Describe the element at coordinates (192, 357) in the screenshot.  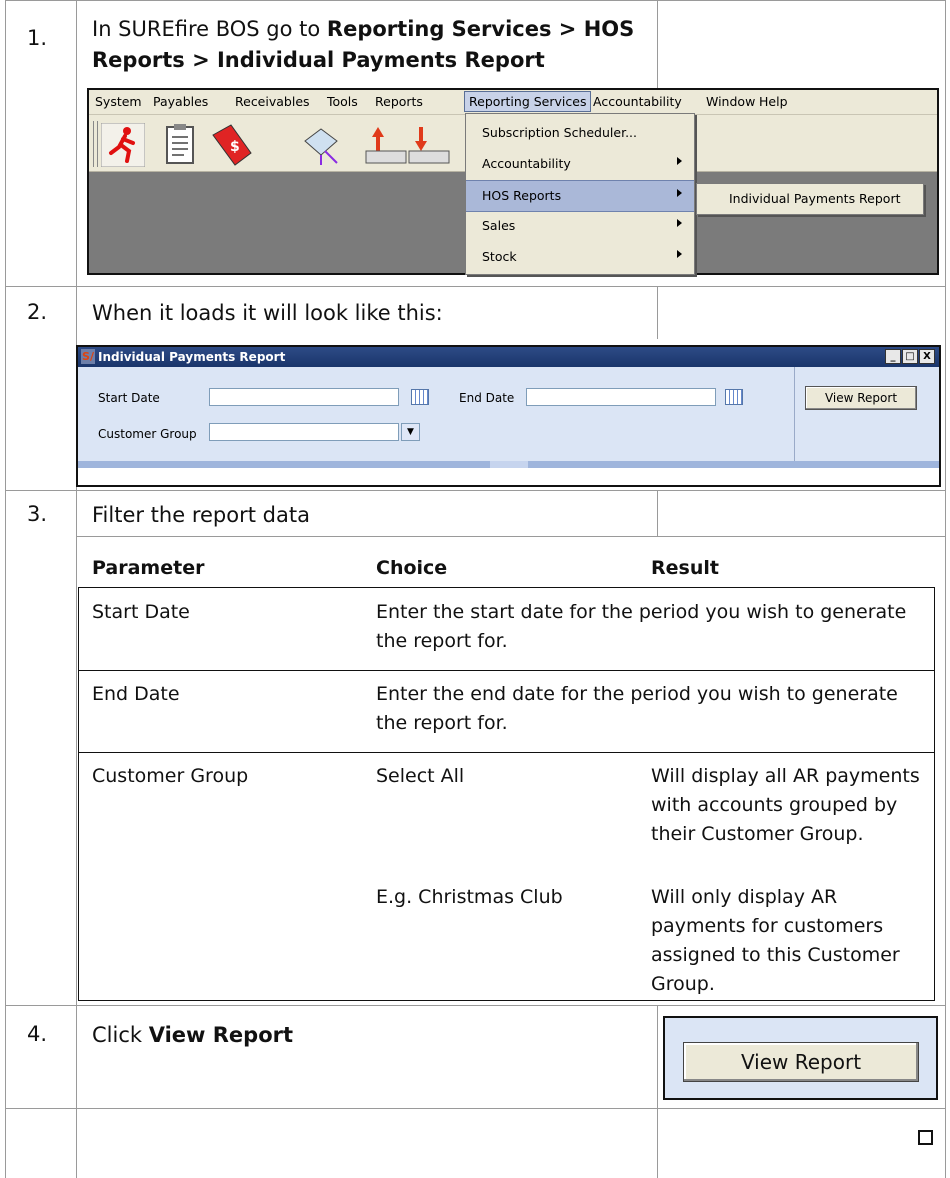
I see `window-title: Individual Payments Report` at that location.